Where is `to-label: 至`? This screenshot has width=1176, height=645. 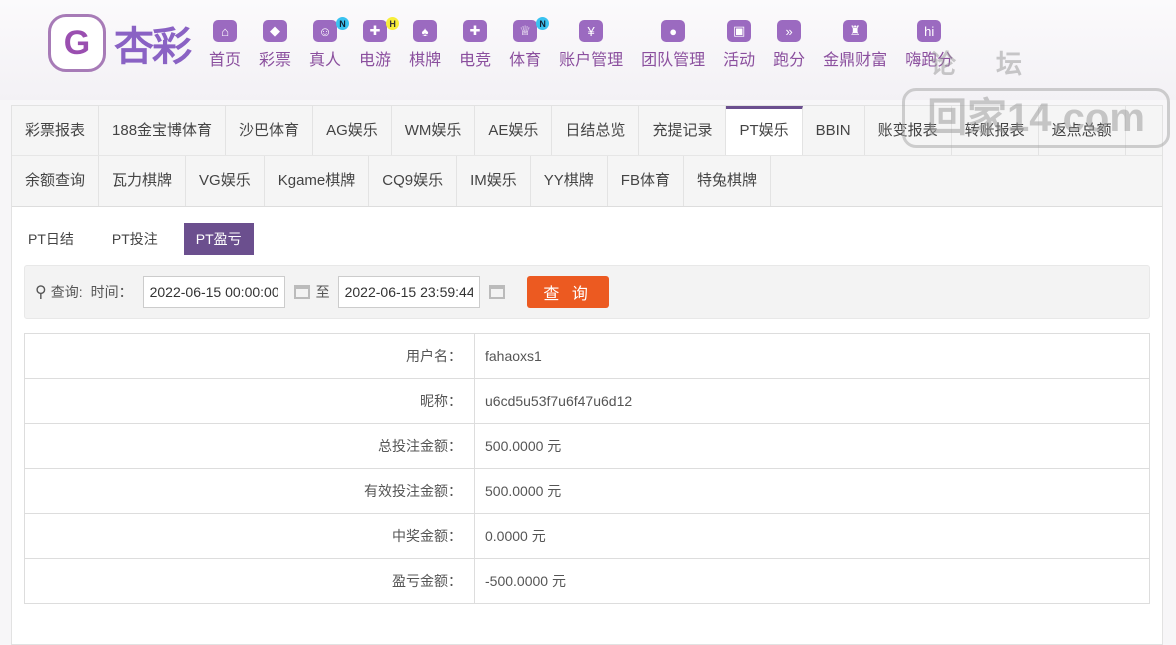
to-label: 至 is located at coordinates (322, 292).